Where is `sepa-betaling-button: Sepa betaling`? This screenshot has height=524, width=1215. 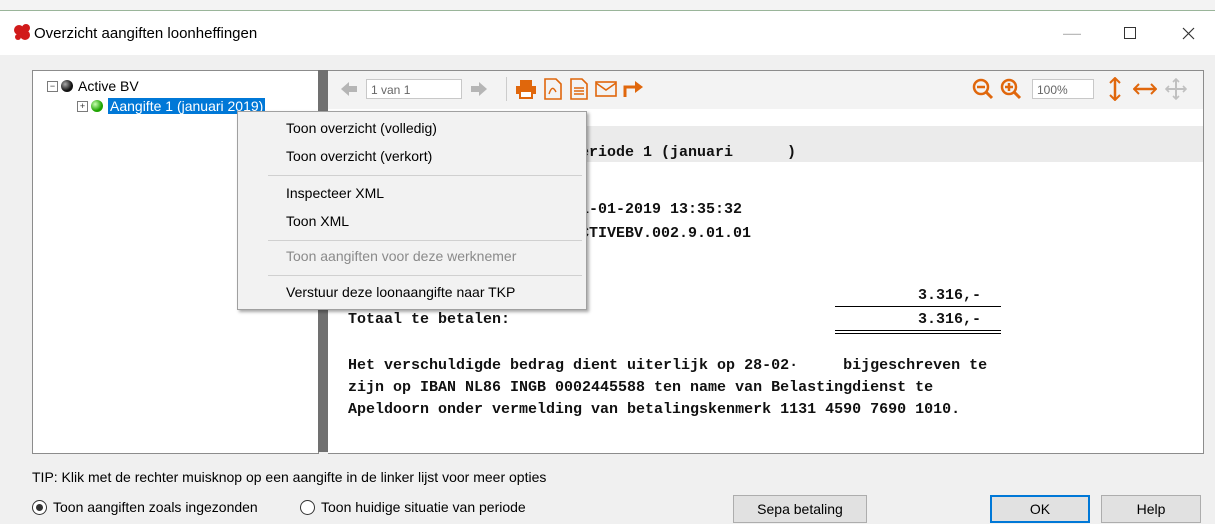
sepa-betaling-button: Sepa betaling is located at coordinates (800, 509).